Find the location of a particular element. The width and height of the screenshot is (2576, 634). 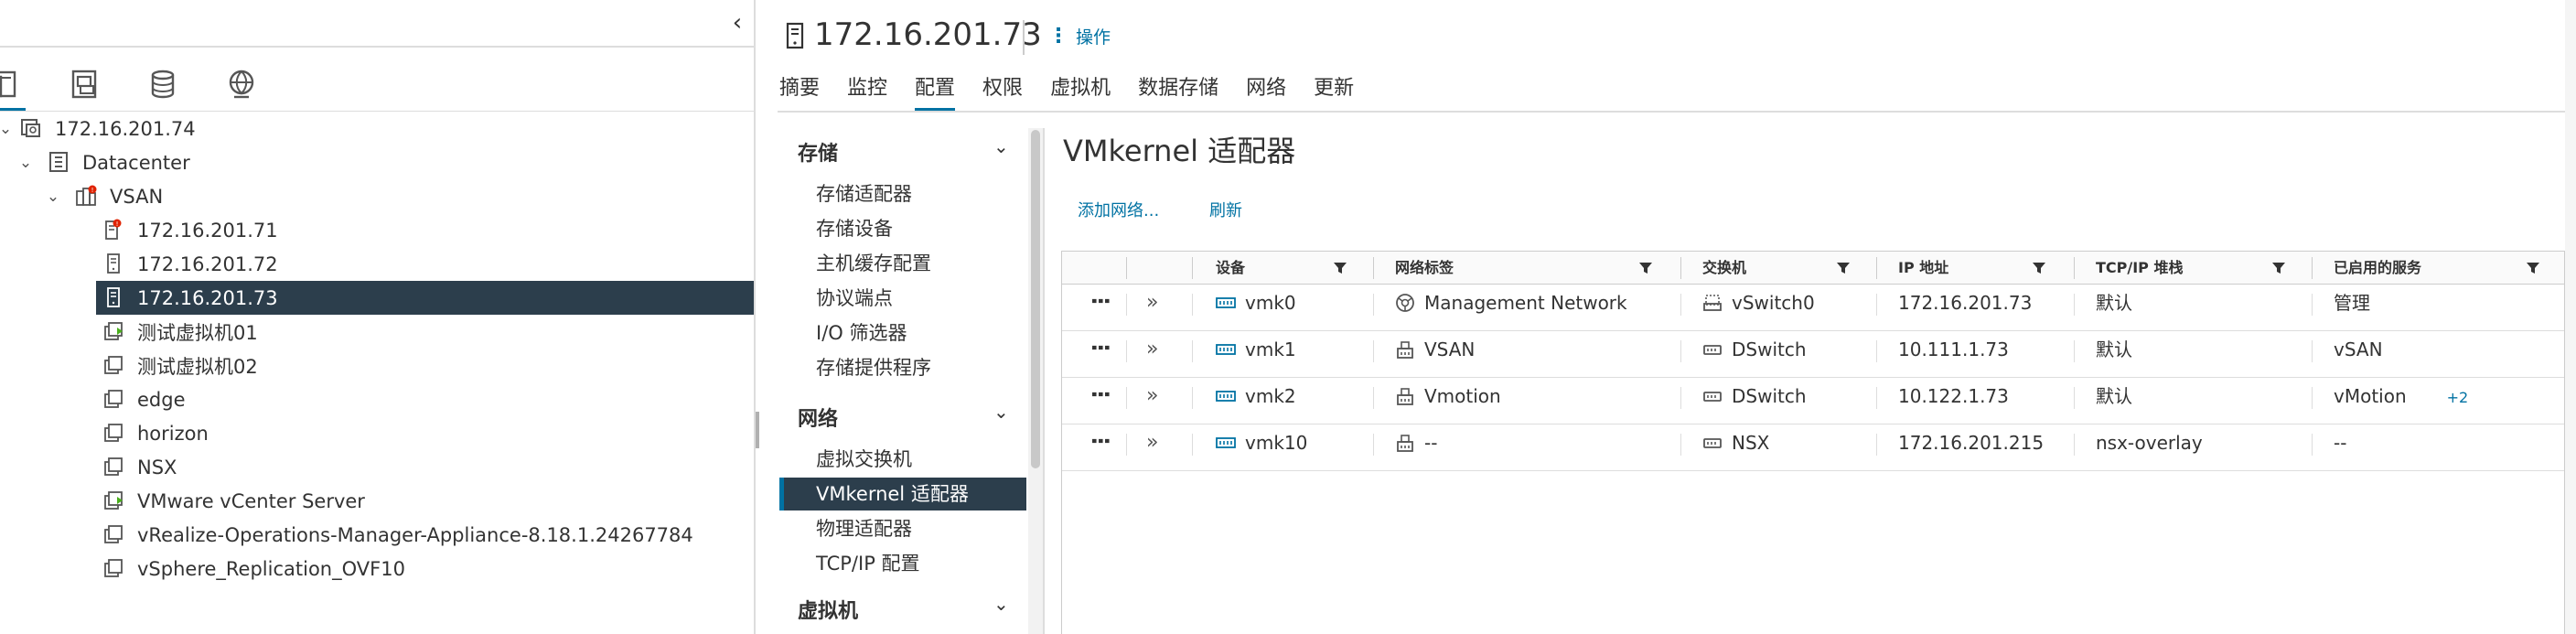

tab-vms: 虚拟机 is located at coordinates (1080, 93).